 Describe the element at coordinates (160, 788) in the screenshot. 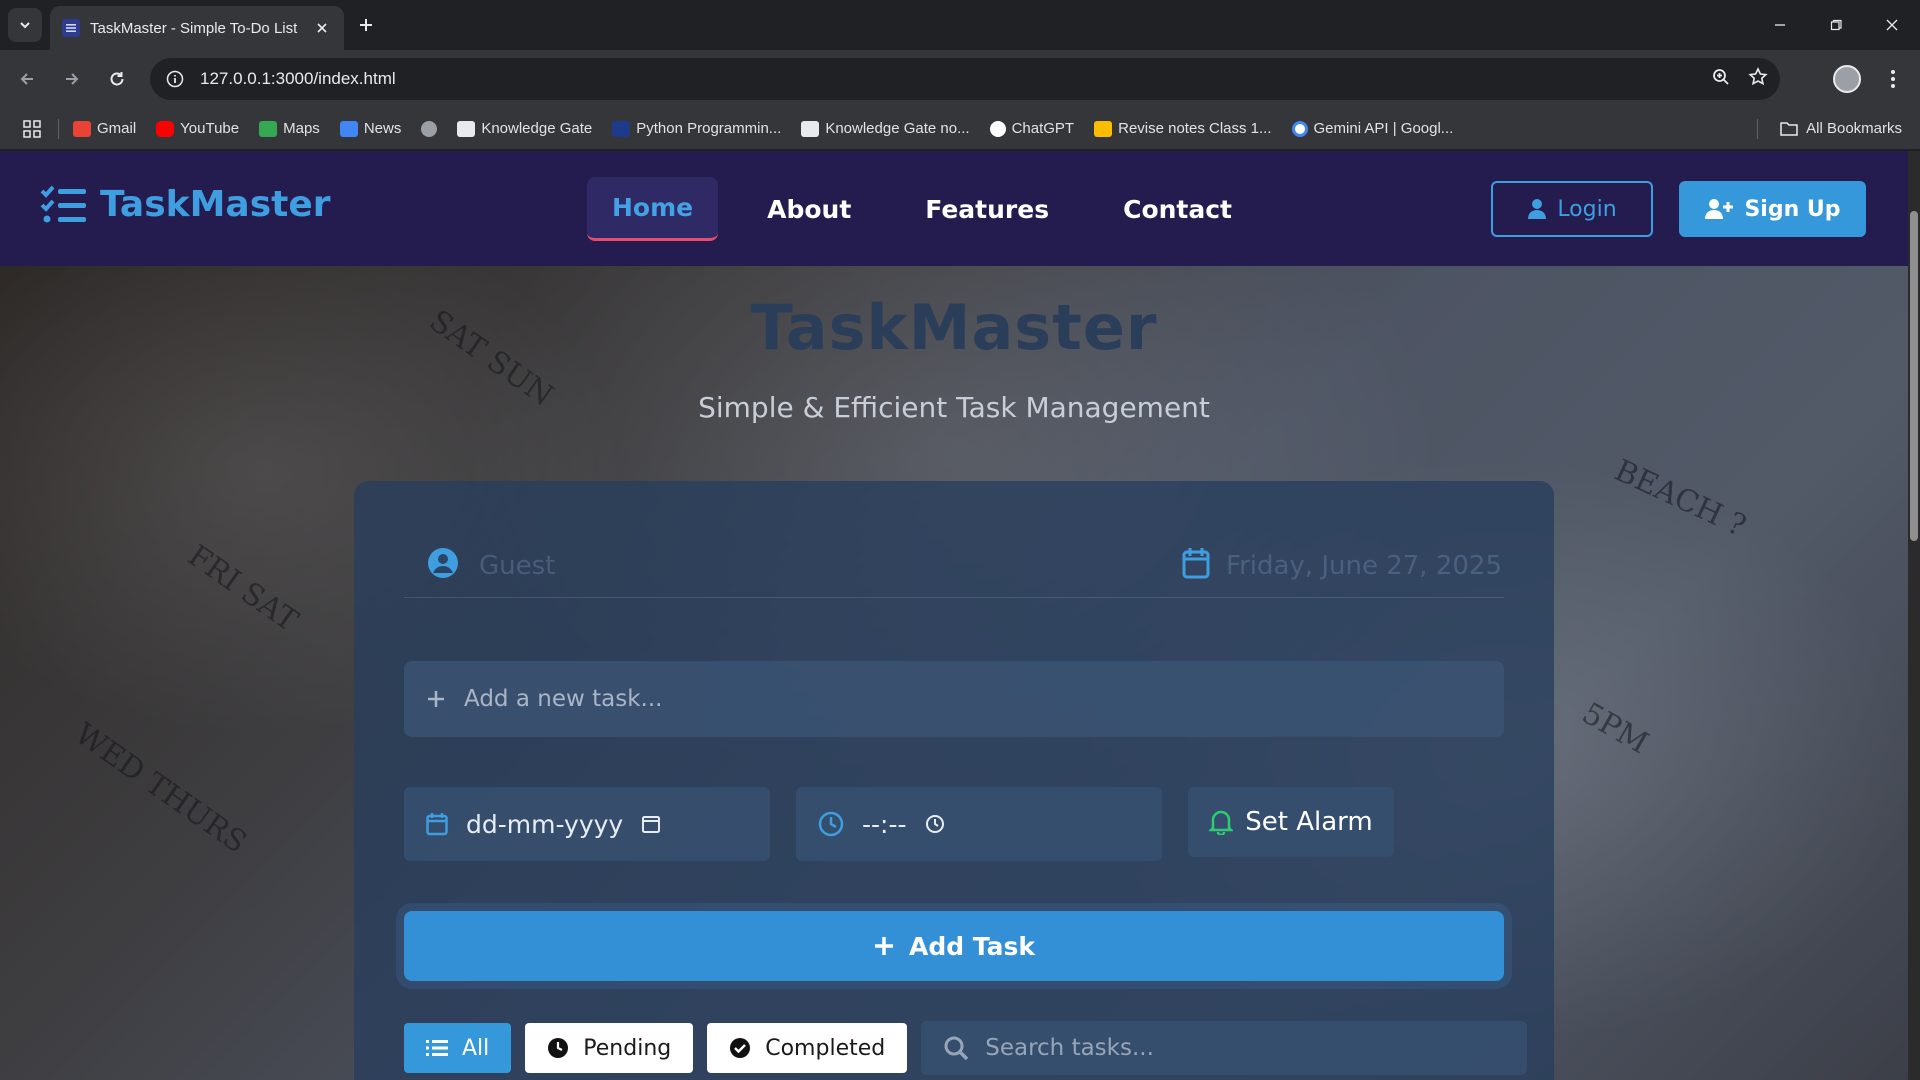

I see `background-scribble: WED THURS` at that location.